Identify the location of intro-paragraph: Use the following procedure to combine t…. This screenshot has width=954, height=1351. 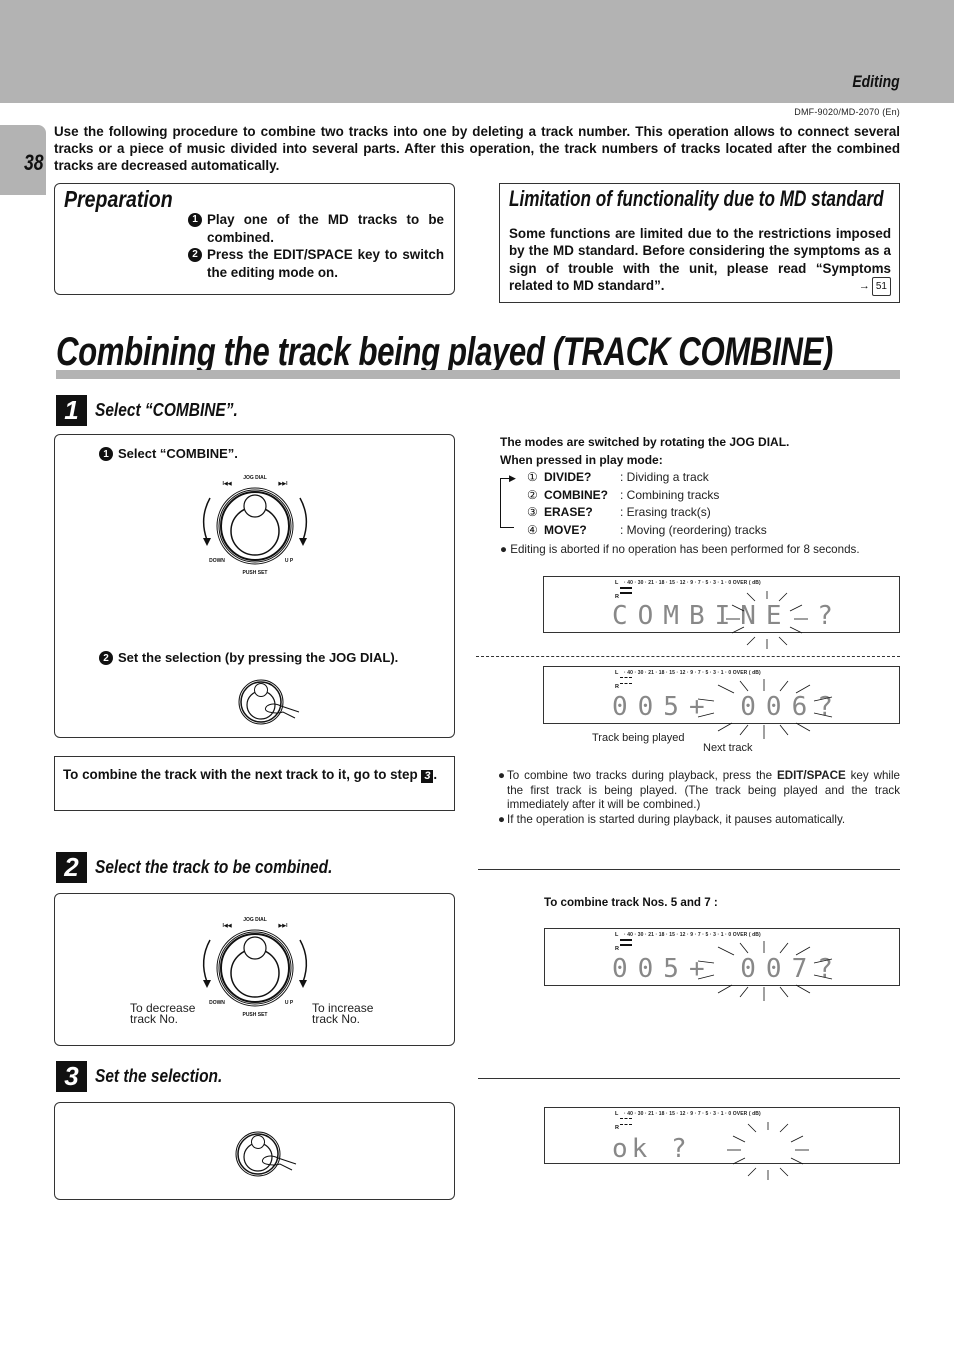
(477, 148).